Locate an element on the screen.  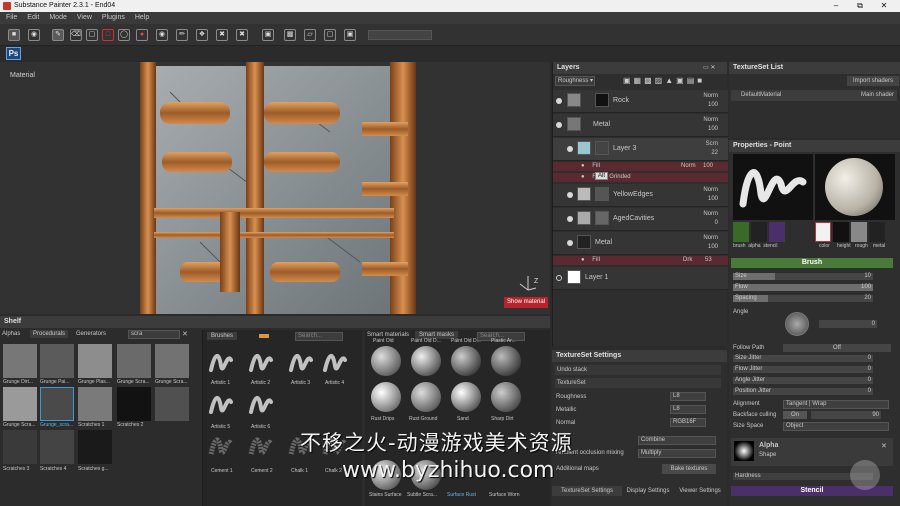
layout-icon: ■ is located at coordinates (14, 35).